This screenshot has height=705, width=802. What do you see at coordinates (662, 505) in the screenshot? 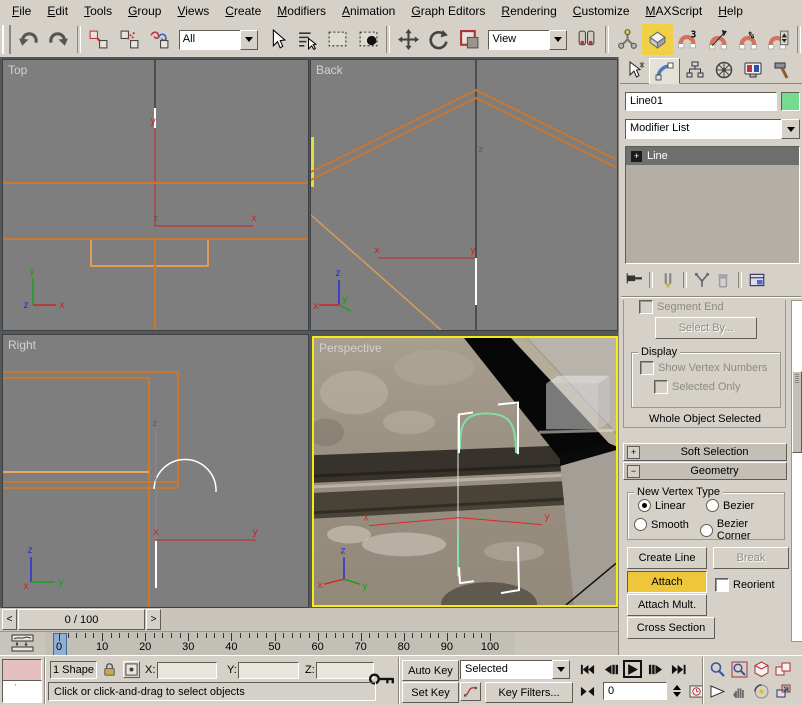
I see `vertex-type-linear-radio: Linear` at bounding box center [662, 505].